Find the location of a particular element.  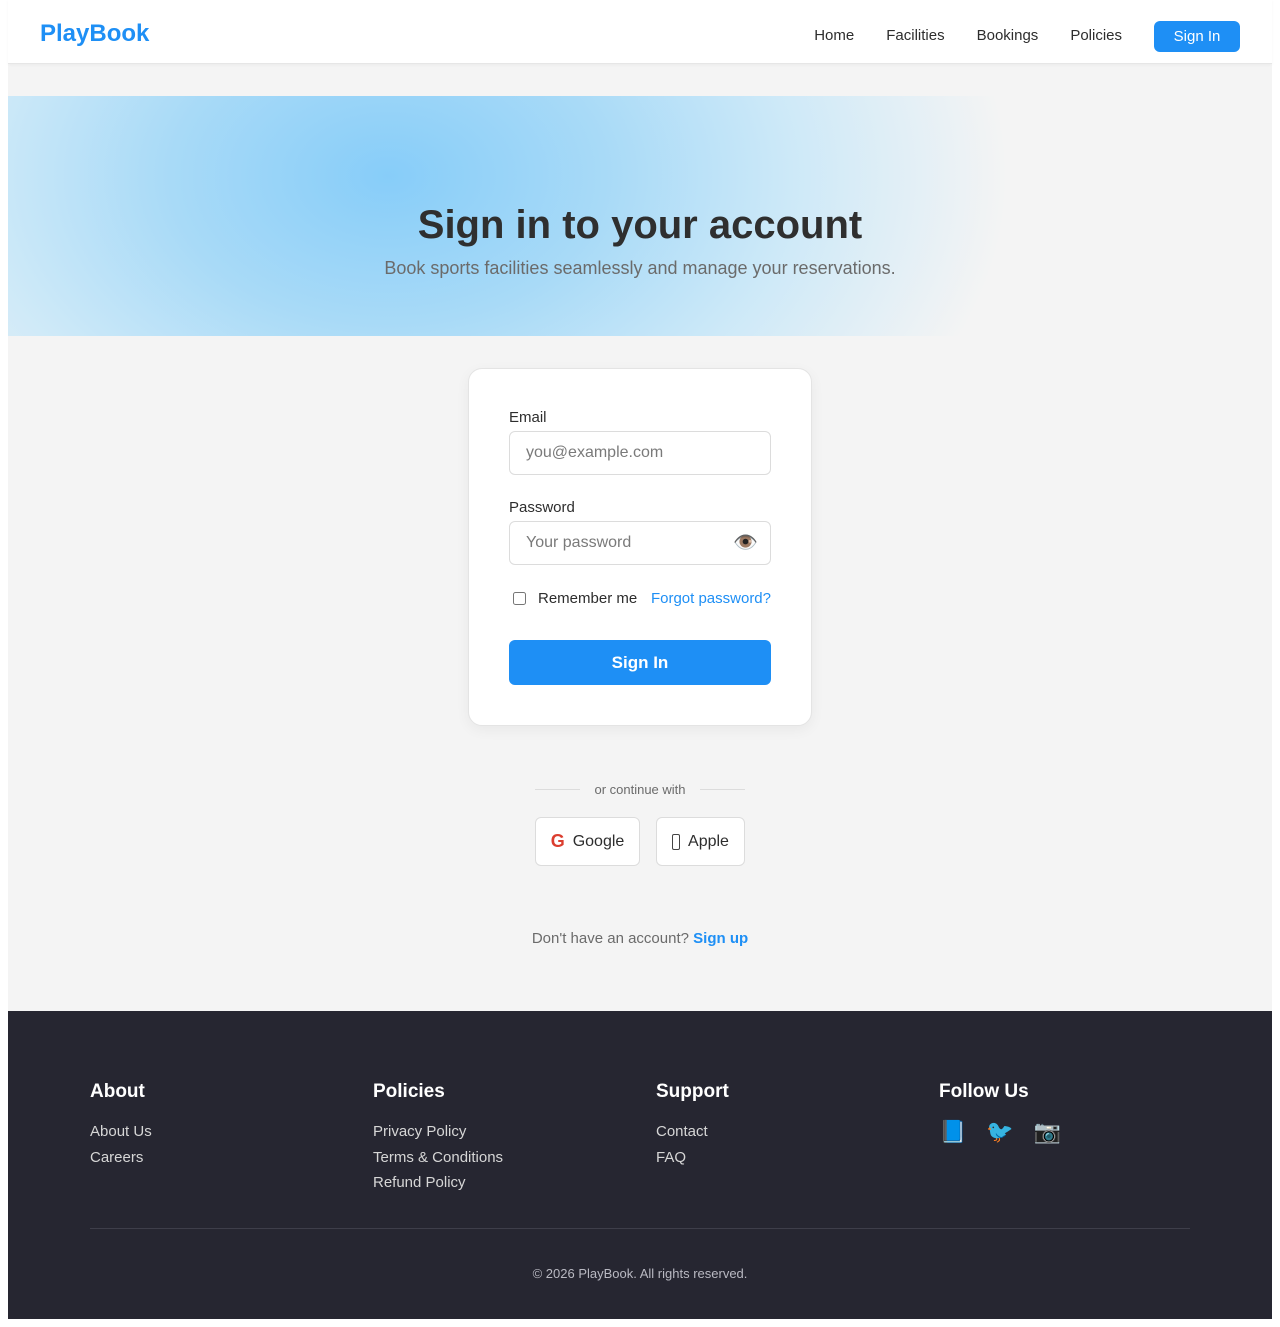

signup-prompt: Don't have an account? Sign up is located at coordinates (640, 938).